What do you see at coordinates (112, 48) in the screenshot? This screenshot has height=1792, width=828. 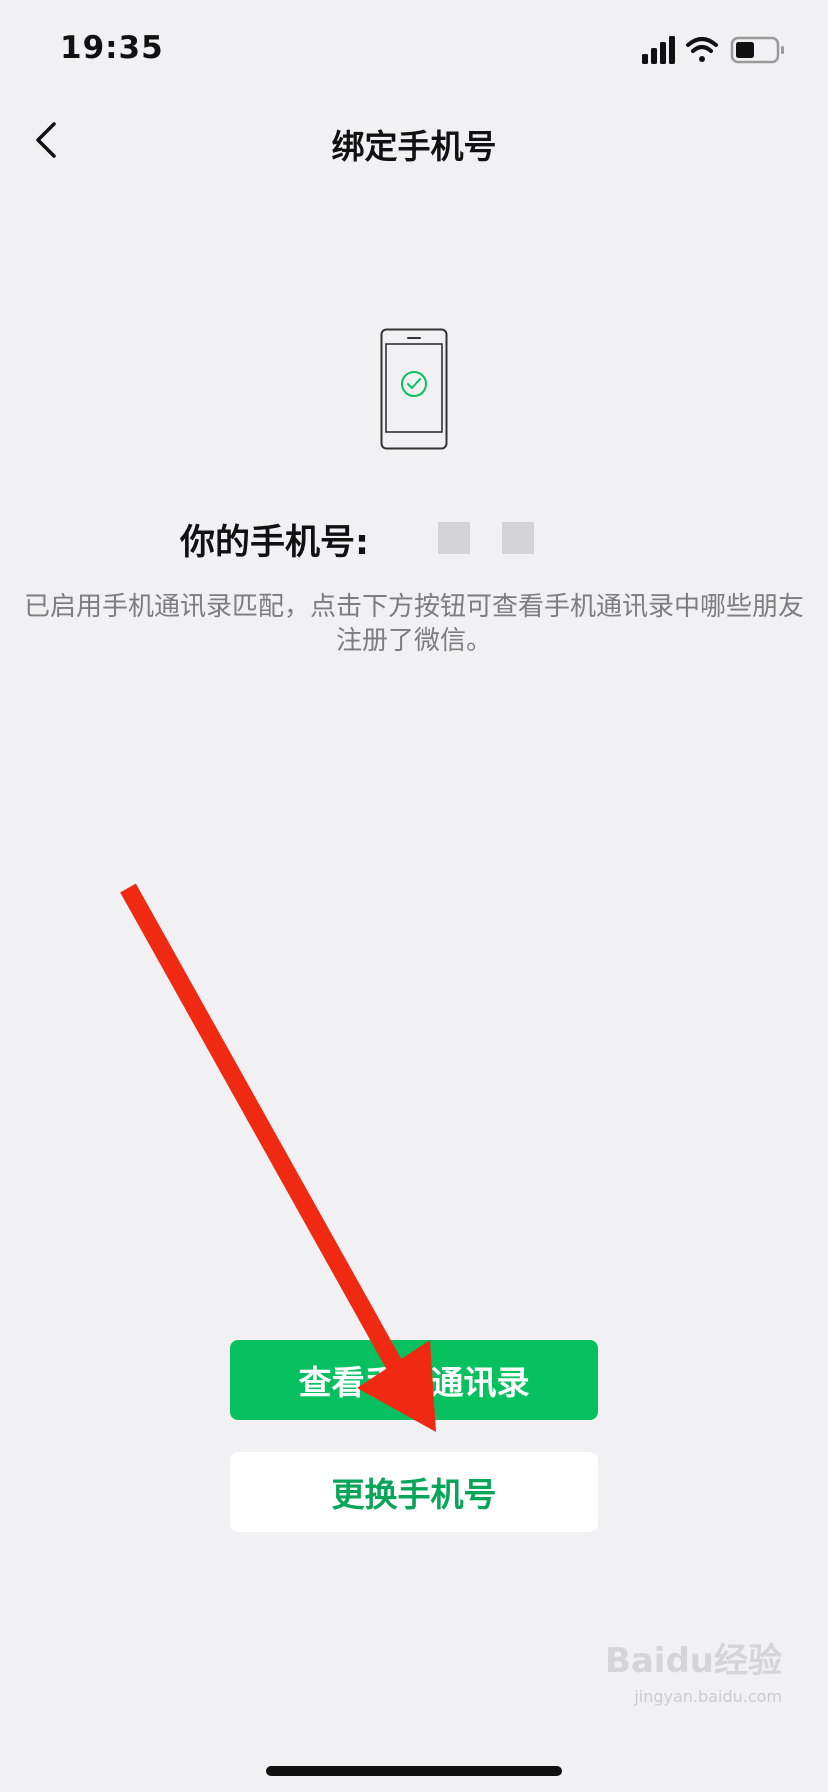 I see `status-time: 19:35` at bounding box center [112, 48].